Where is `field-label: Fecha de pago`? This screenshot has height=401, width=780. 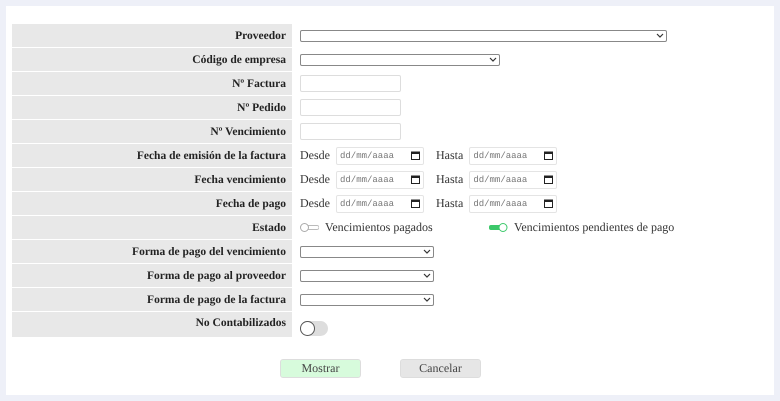
field-label: Fecha de pago is located at coordinates (152, 203).